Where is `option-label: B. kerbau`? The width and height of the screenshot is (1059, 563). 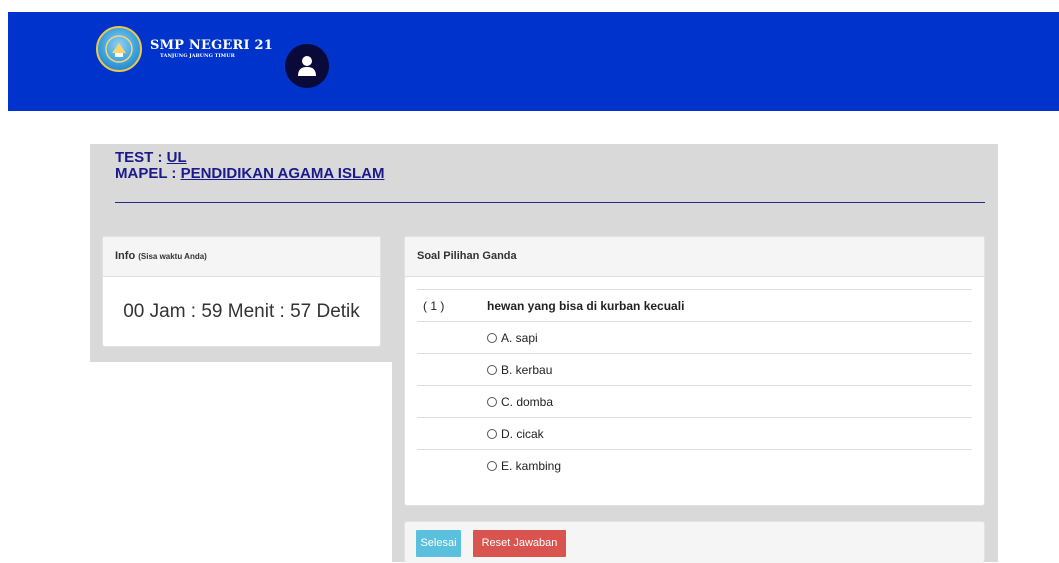
option-label: B. kerbau is located at coordinates (527, 369).